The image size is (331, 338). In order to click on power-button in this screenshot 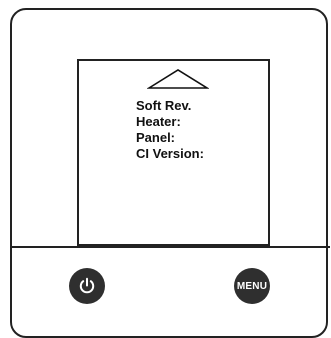, I will do `click(87, 286)`.